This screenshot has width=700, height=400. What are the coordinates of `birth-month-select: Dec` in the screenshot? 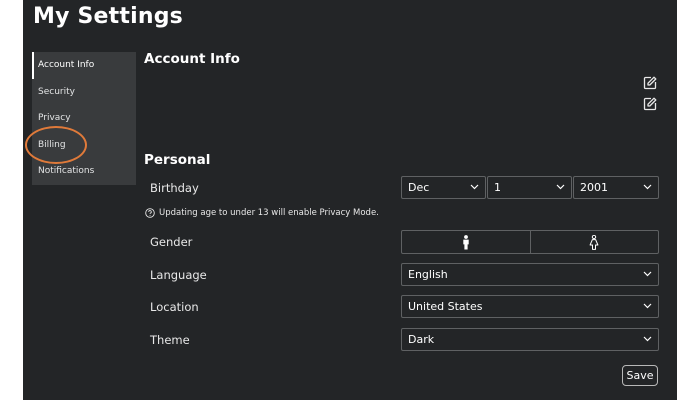 It's located at (443, 187).